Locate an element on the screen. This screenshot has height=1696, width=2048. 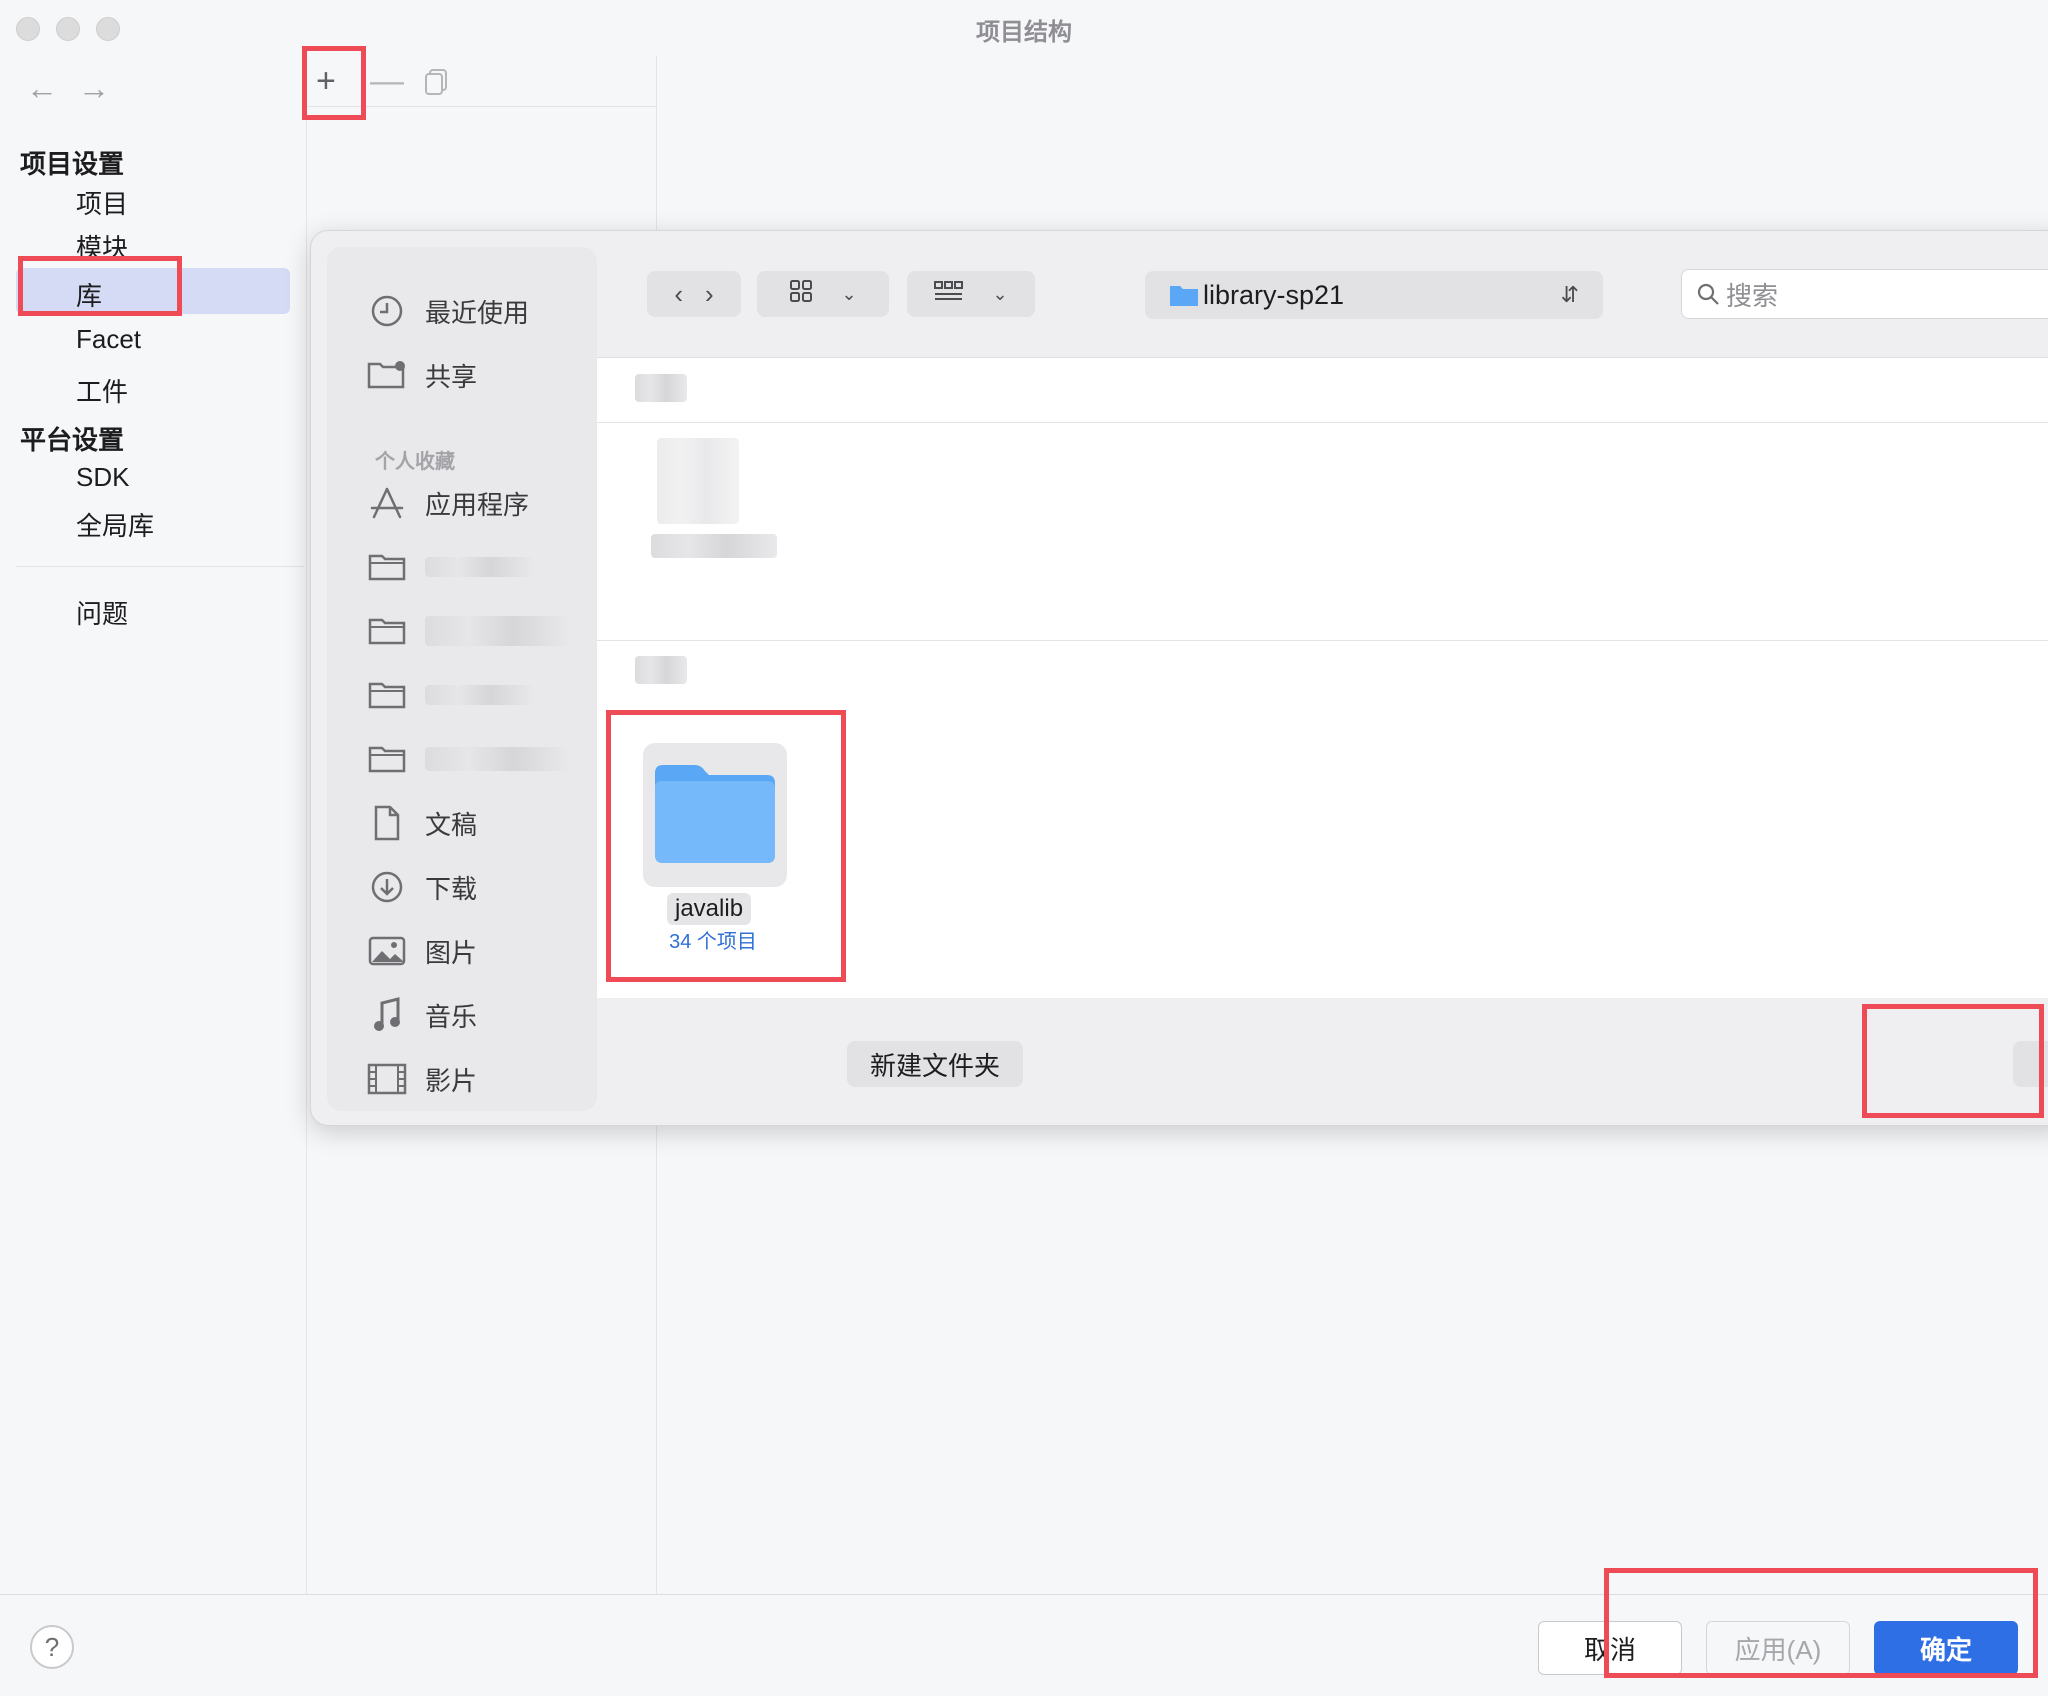
nav-item-facet: Facet is located at coordinates (108, 339).